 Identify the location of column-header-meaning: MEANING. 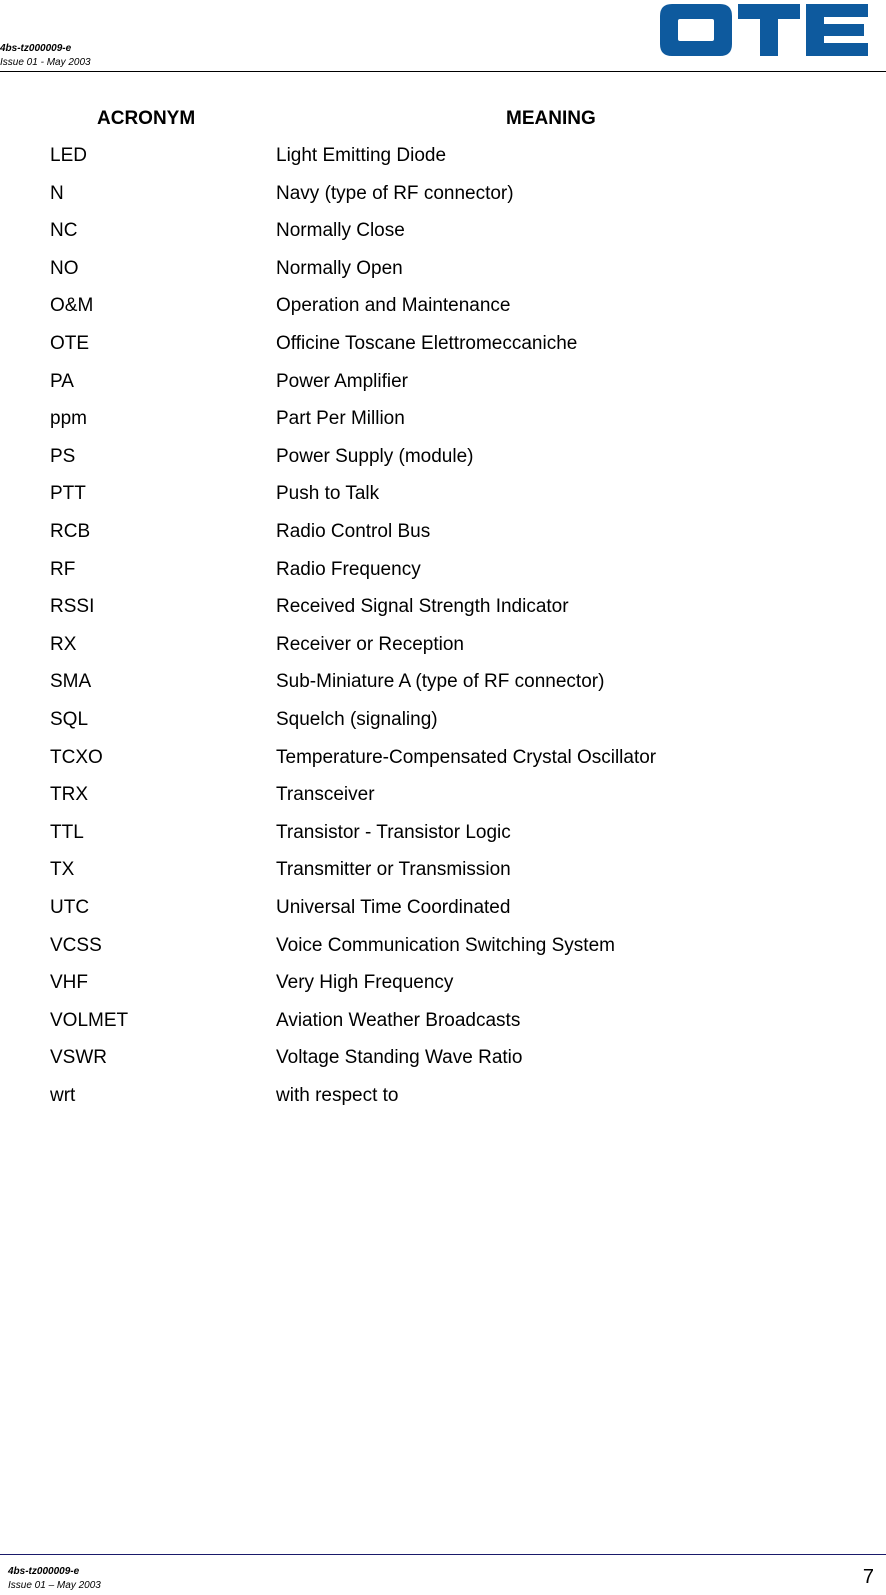
(551, 118).